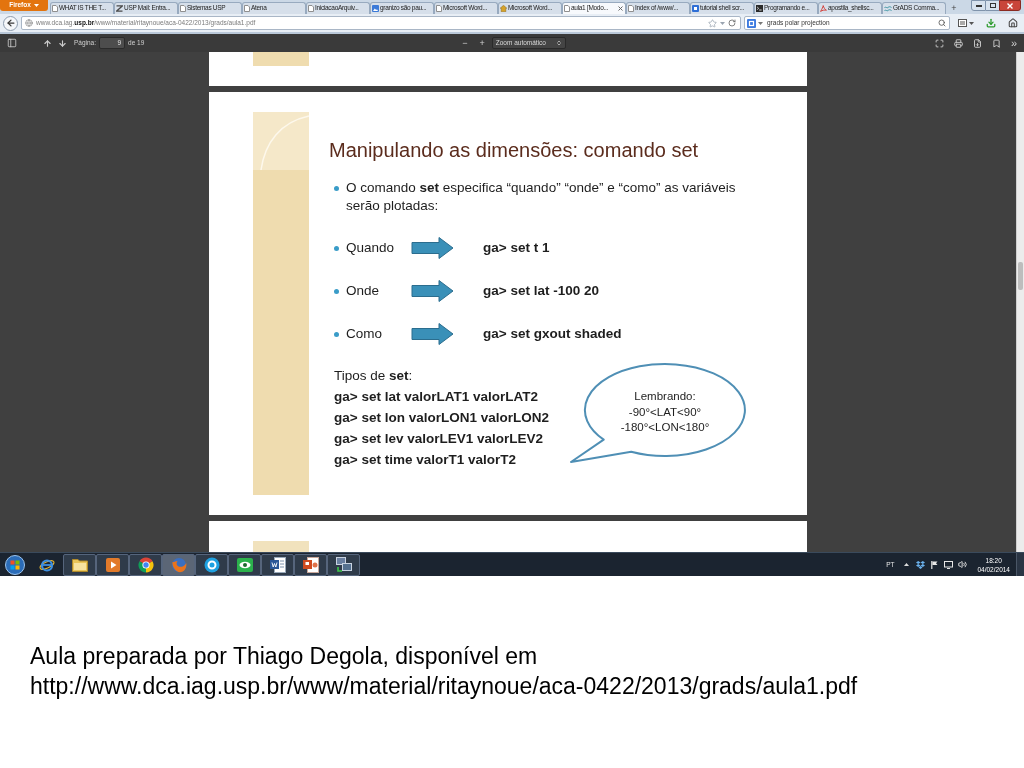  What do you see at coordinates (665, 412) in the screenshot?
I see `reminder-text: -90°<LAT<90°` at bounding box center [665, 412].